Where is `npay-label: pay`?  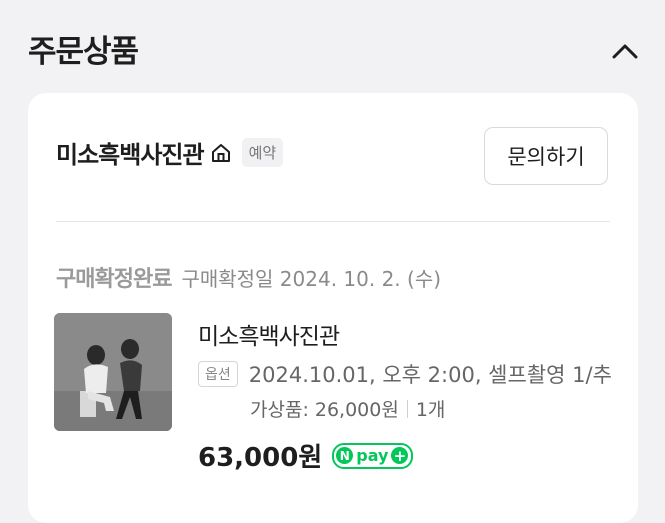 npay-label: pay is located at coordinates (372, 455).